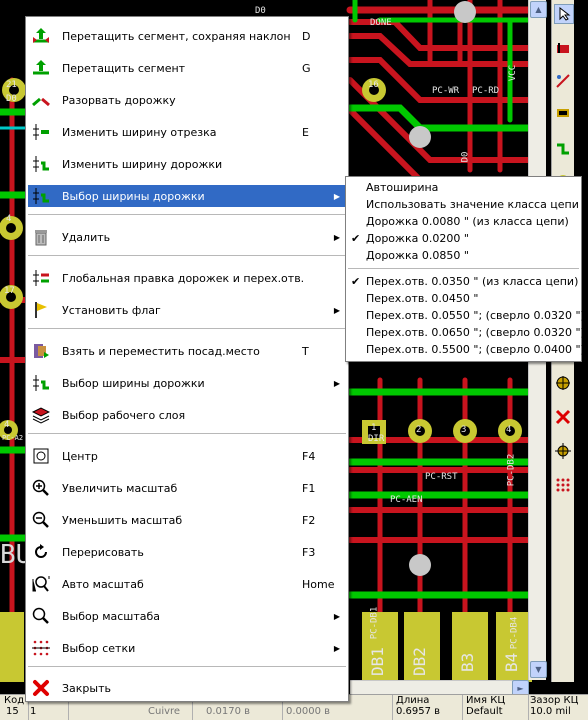  Describe the element at coordinates (41, 488) in the screenshot. I see `zoom-in-icon` at that location.